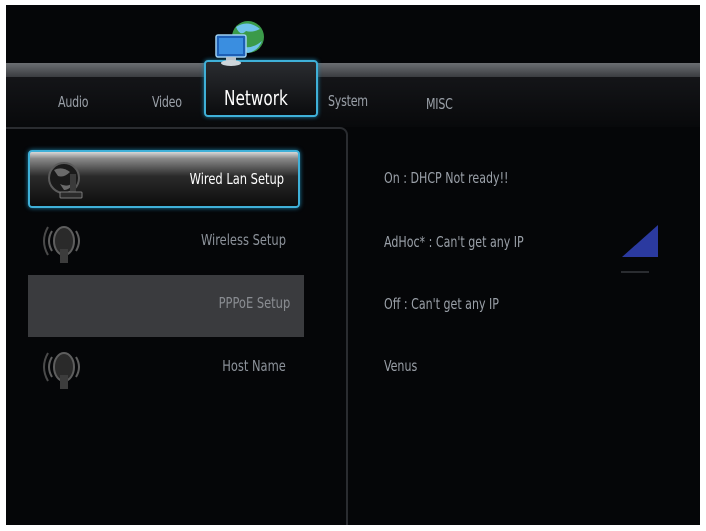 The height and width of the screenshot is (531, 706). I want to click on menu-item-wireless-setup: Wireless Setup, so click(164, 242).